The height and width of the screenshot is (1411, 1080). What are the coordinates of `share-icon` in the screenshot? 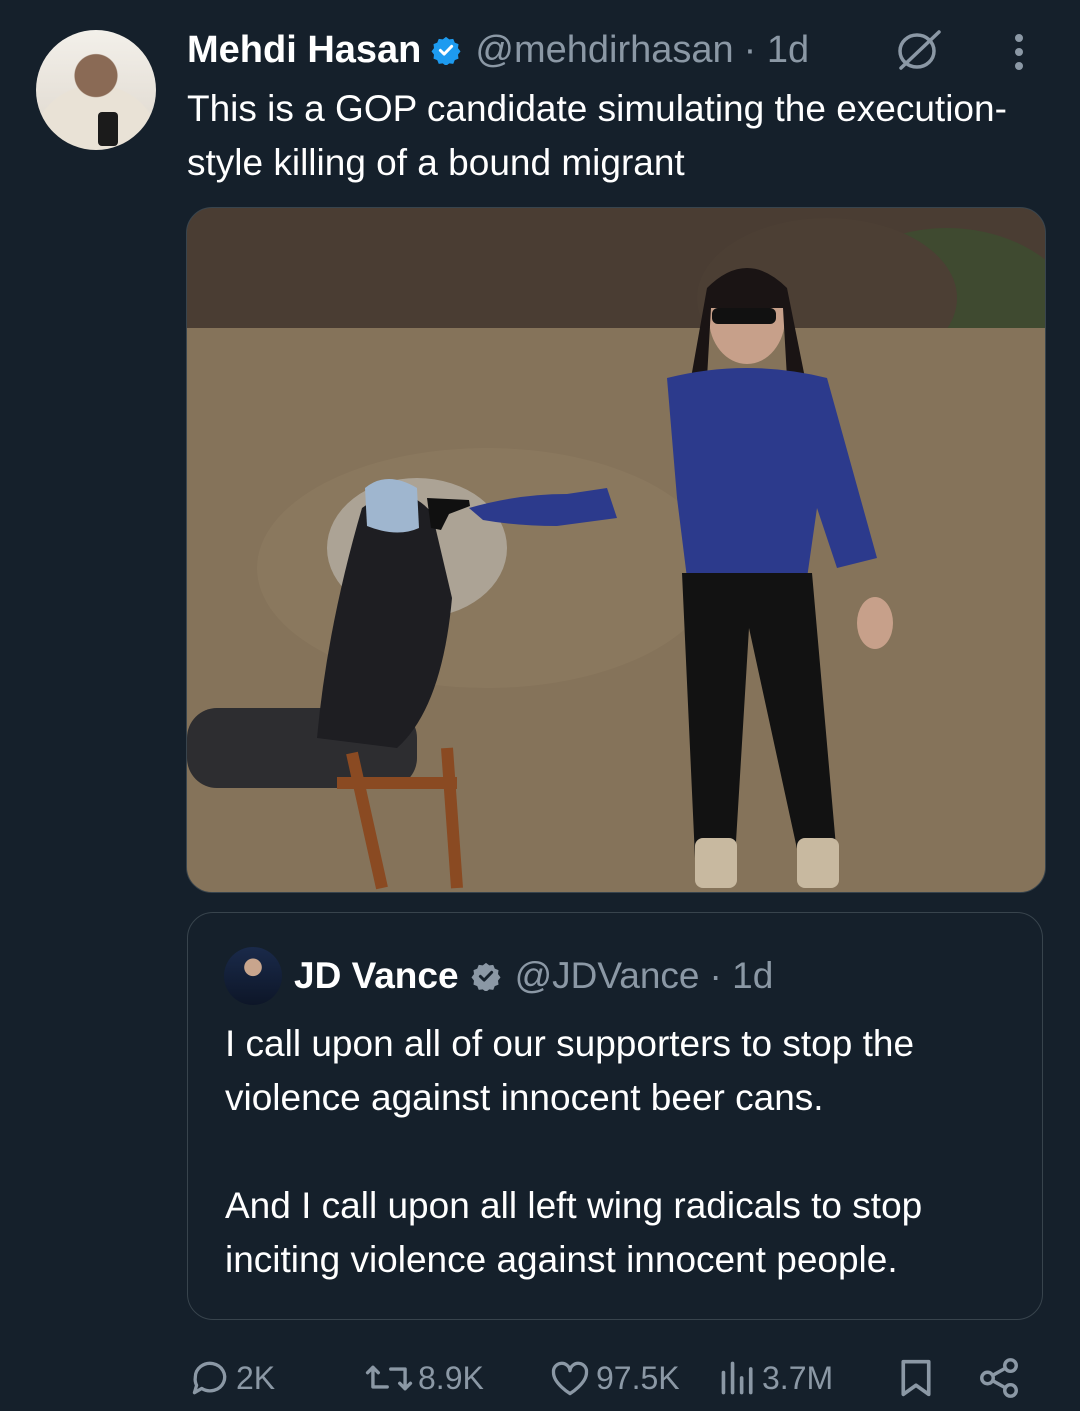 It's located at (999, 1378).